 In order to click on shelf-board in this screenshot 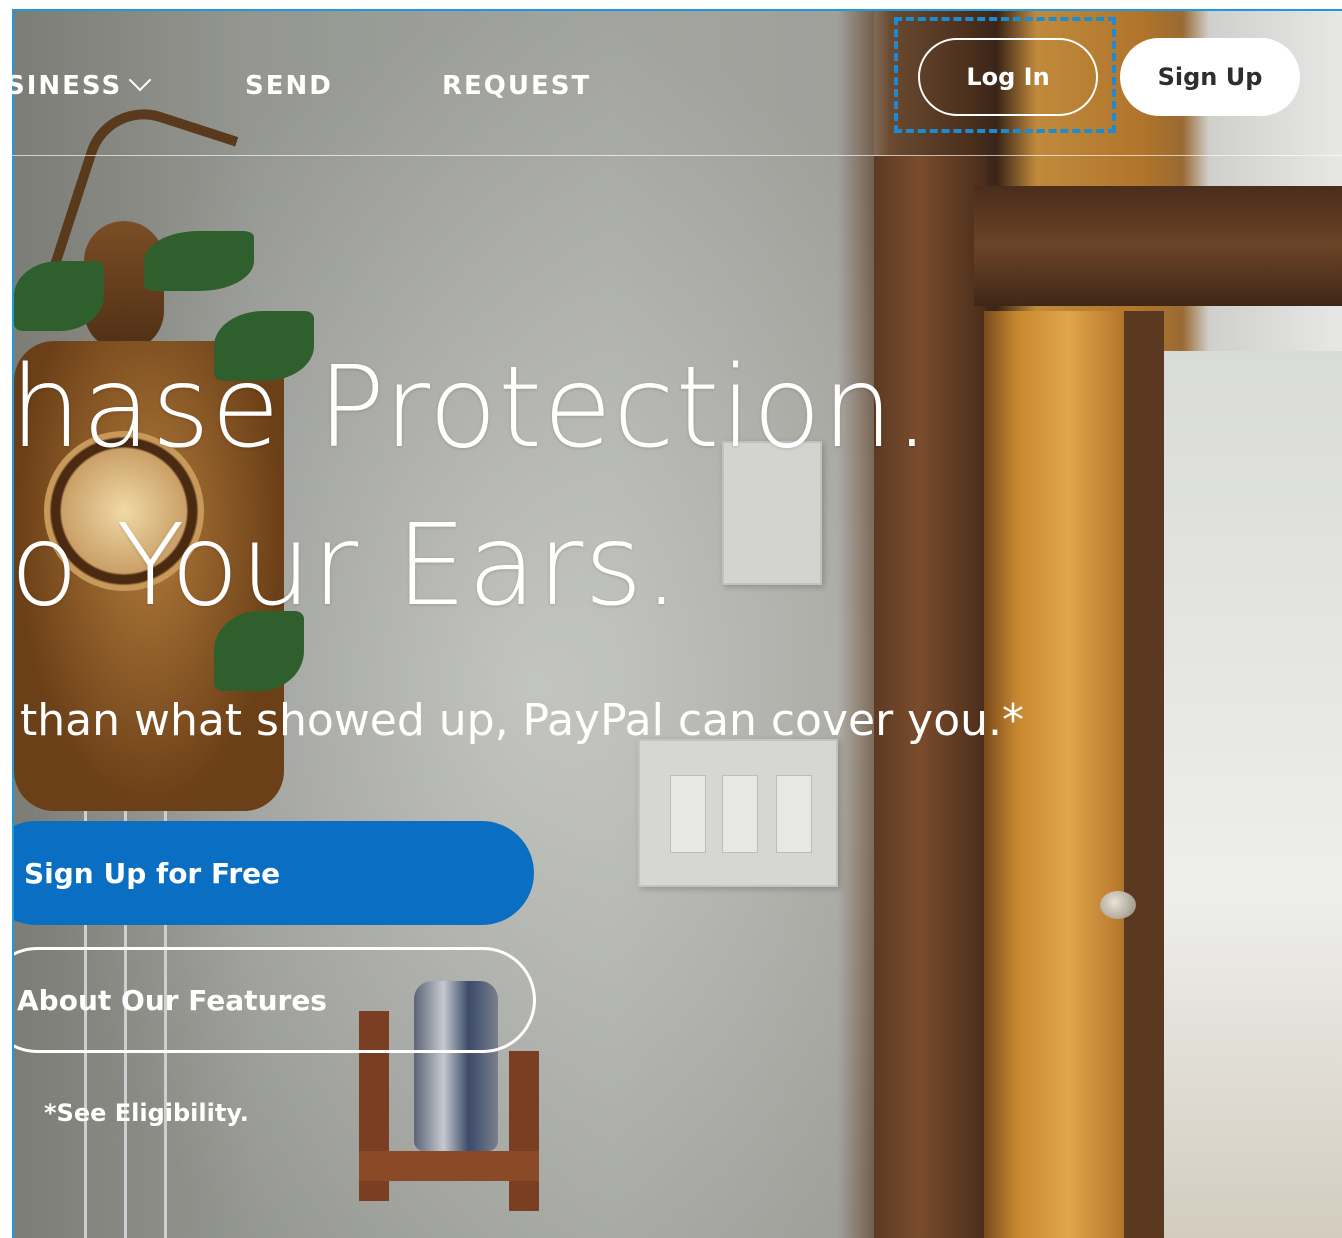, I will do `click(449, 1166)`.